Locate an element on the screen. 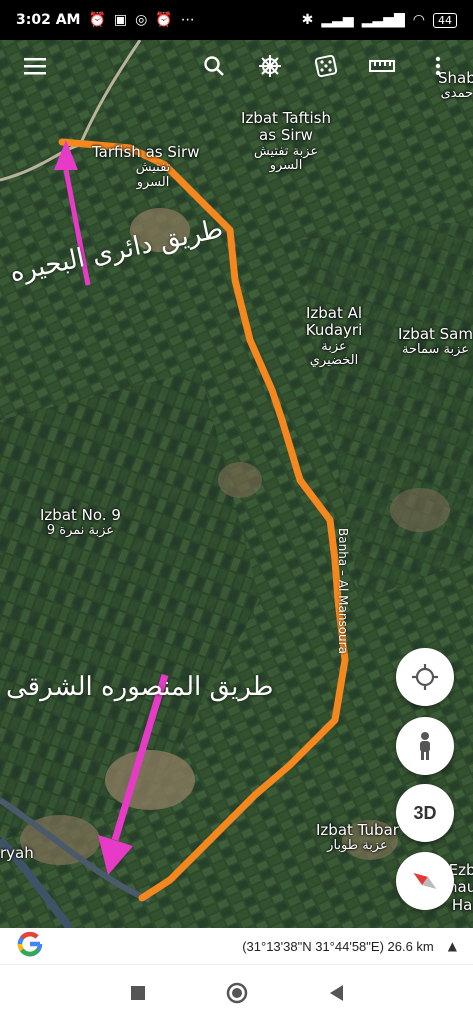 The width and height of the screenshot is (473, 1024). calendar-icon: ▣ is located at coordinates (120, 20).